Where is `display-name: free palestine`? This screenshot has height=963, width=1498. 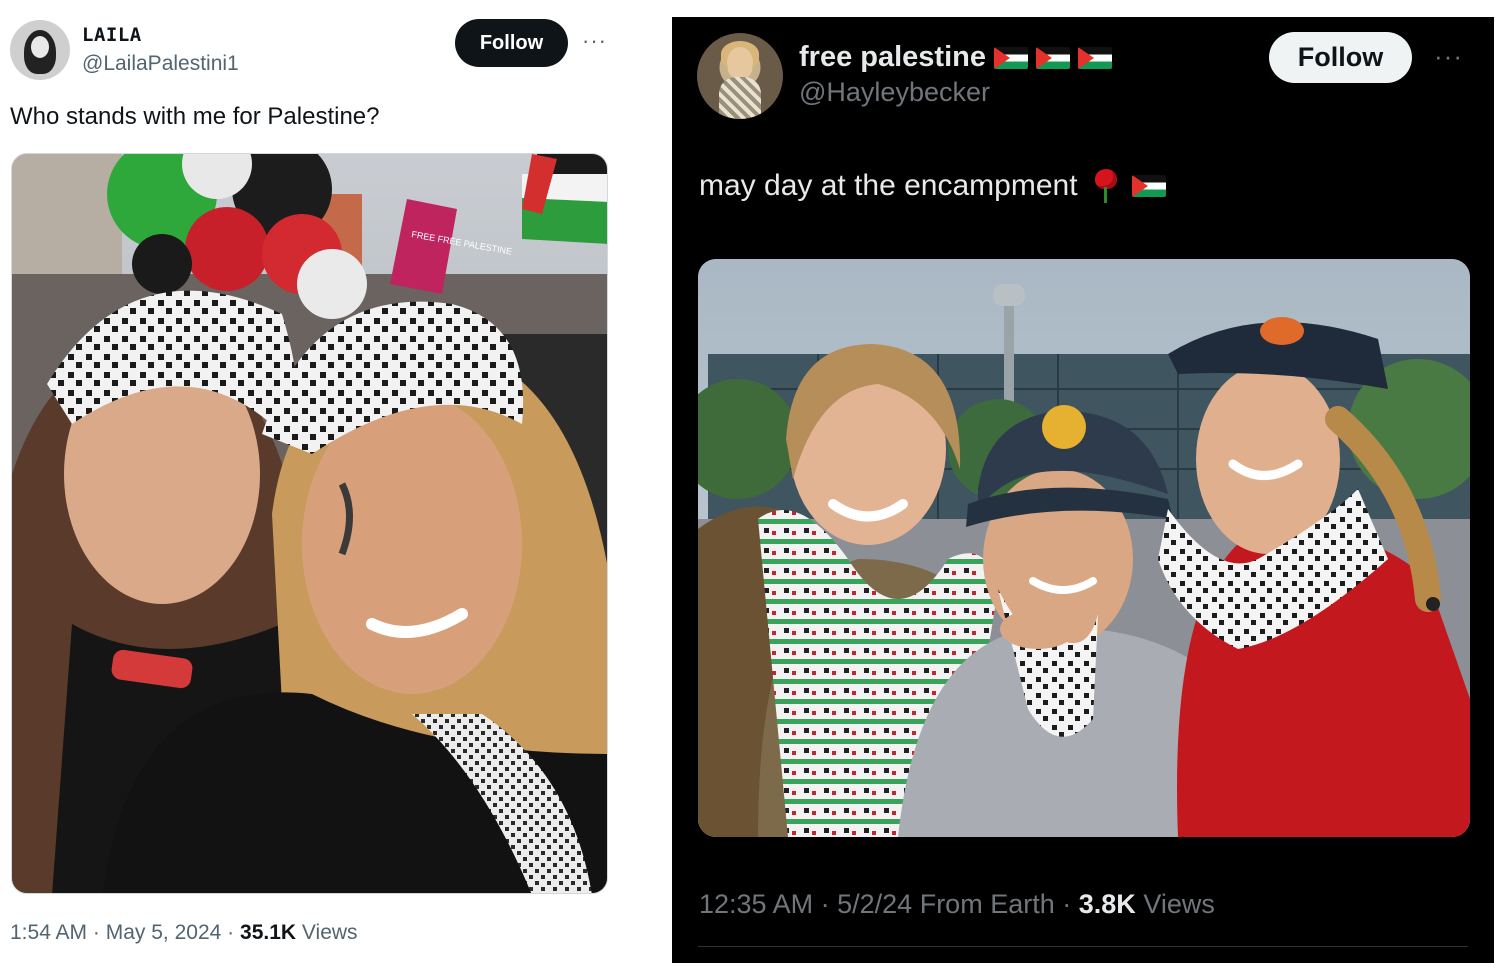 display-name: free palestine is located at coordinates (892, 57).